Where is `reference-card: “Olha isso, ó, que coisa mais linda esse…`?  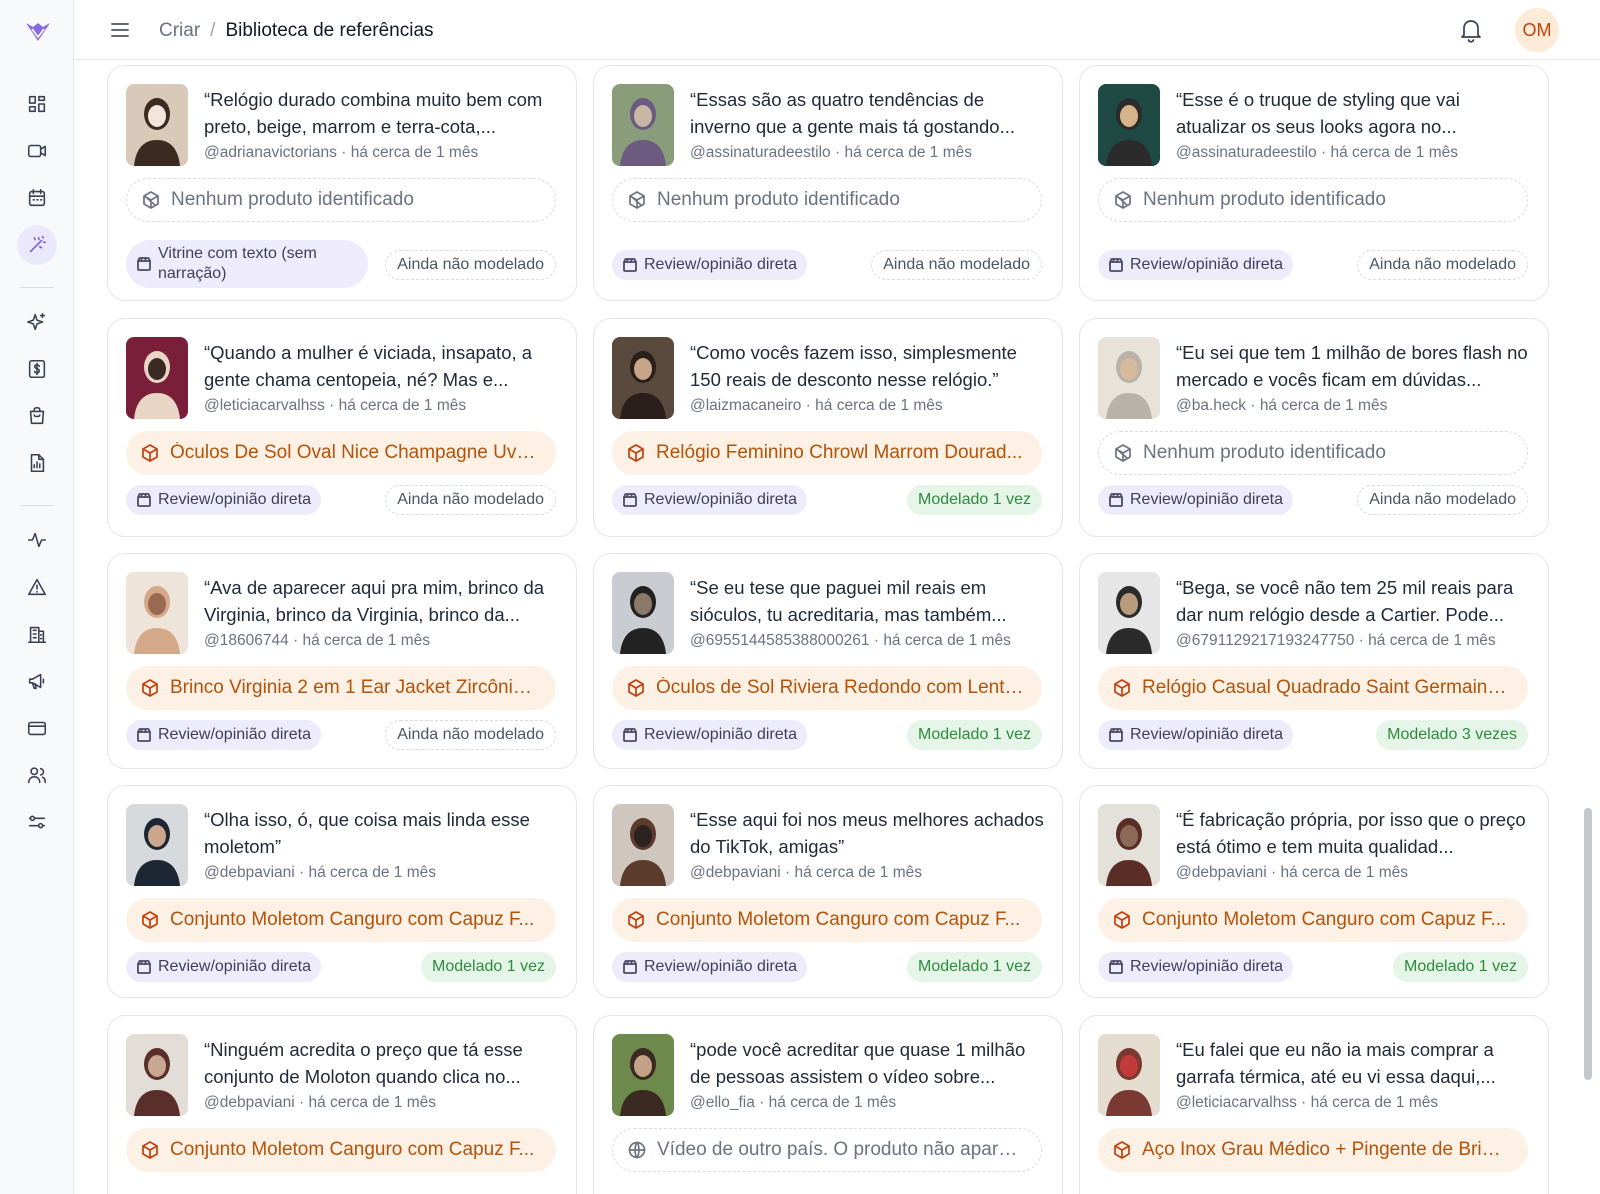
reference-card: “Olha isso, ó, que coisa mais linda esse… is located at coordinates (342, 891).